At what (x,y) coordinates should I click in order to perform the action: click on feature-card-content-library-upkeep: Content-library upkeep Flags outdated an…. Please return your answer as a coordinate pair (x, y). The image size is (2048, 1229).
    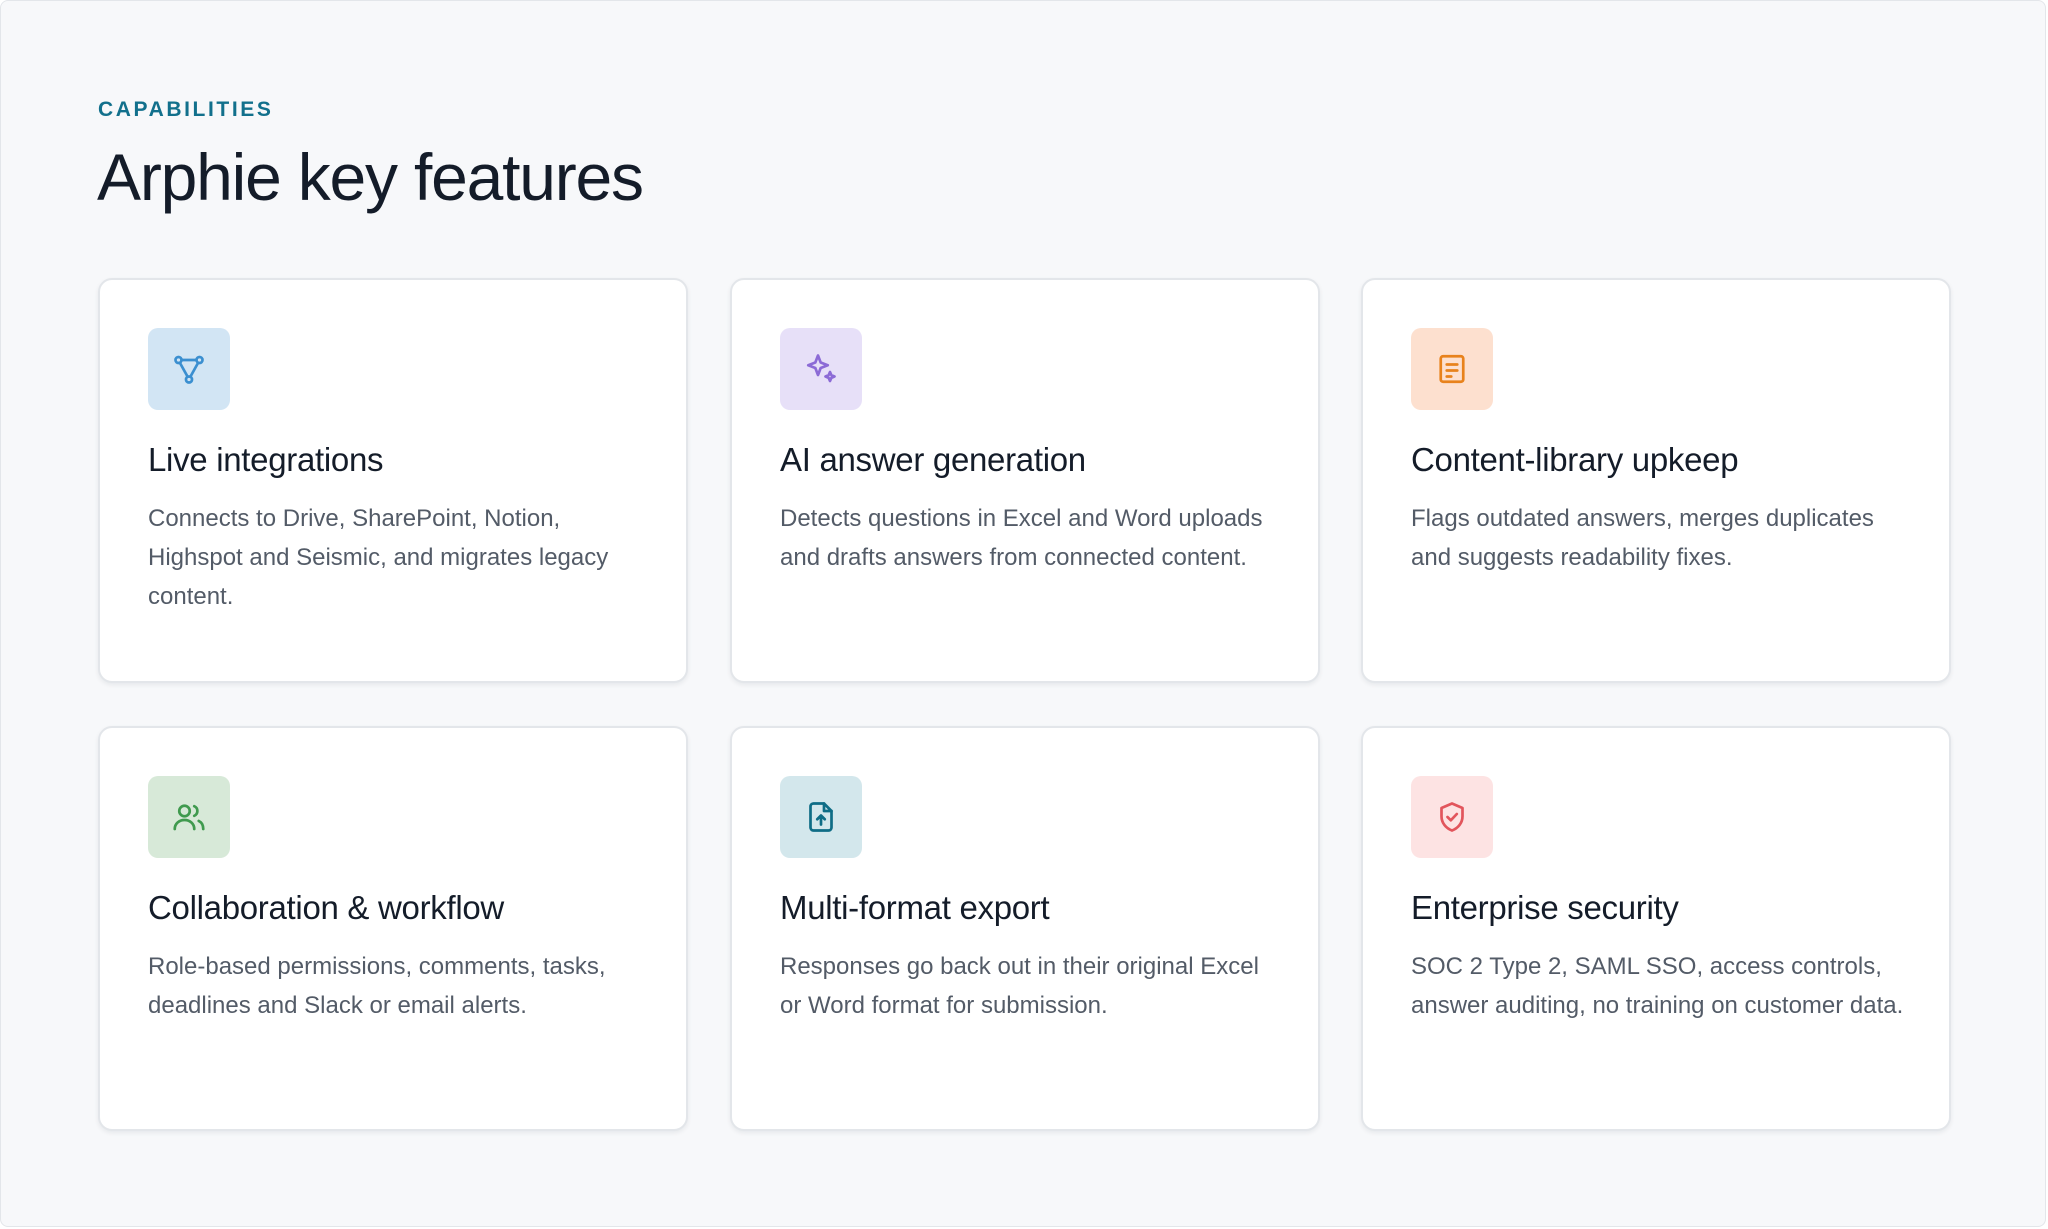
    Looking at the image, I should click on (1656, 480).